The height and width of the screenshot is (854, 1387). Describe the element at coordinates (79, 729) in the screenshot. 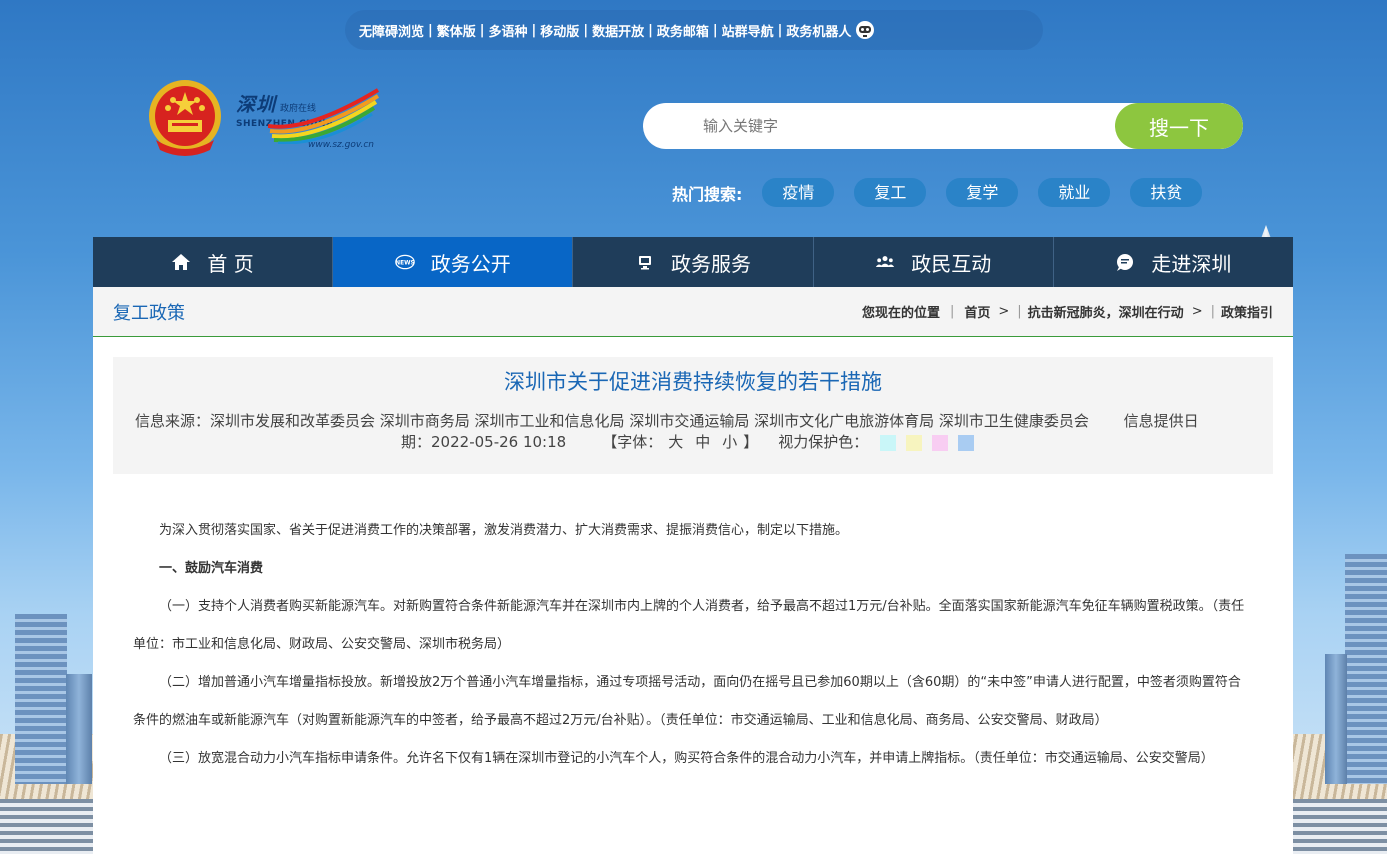

I see `tower-left-small` at that location.